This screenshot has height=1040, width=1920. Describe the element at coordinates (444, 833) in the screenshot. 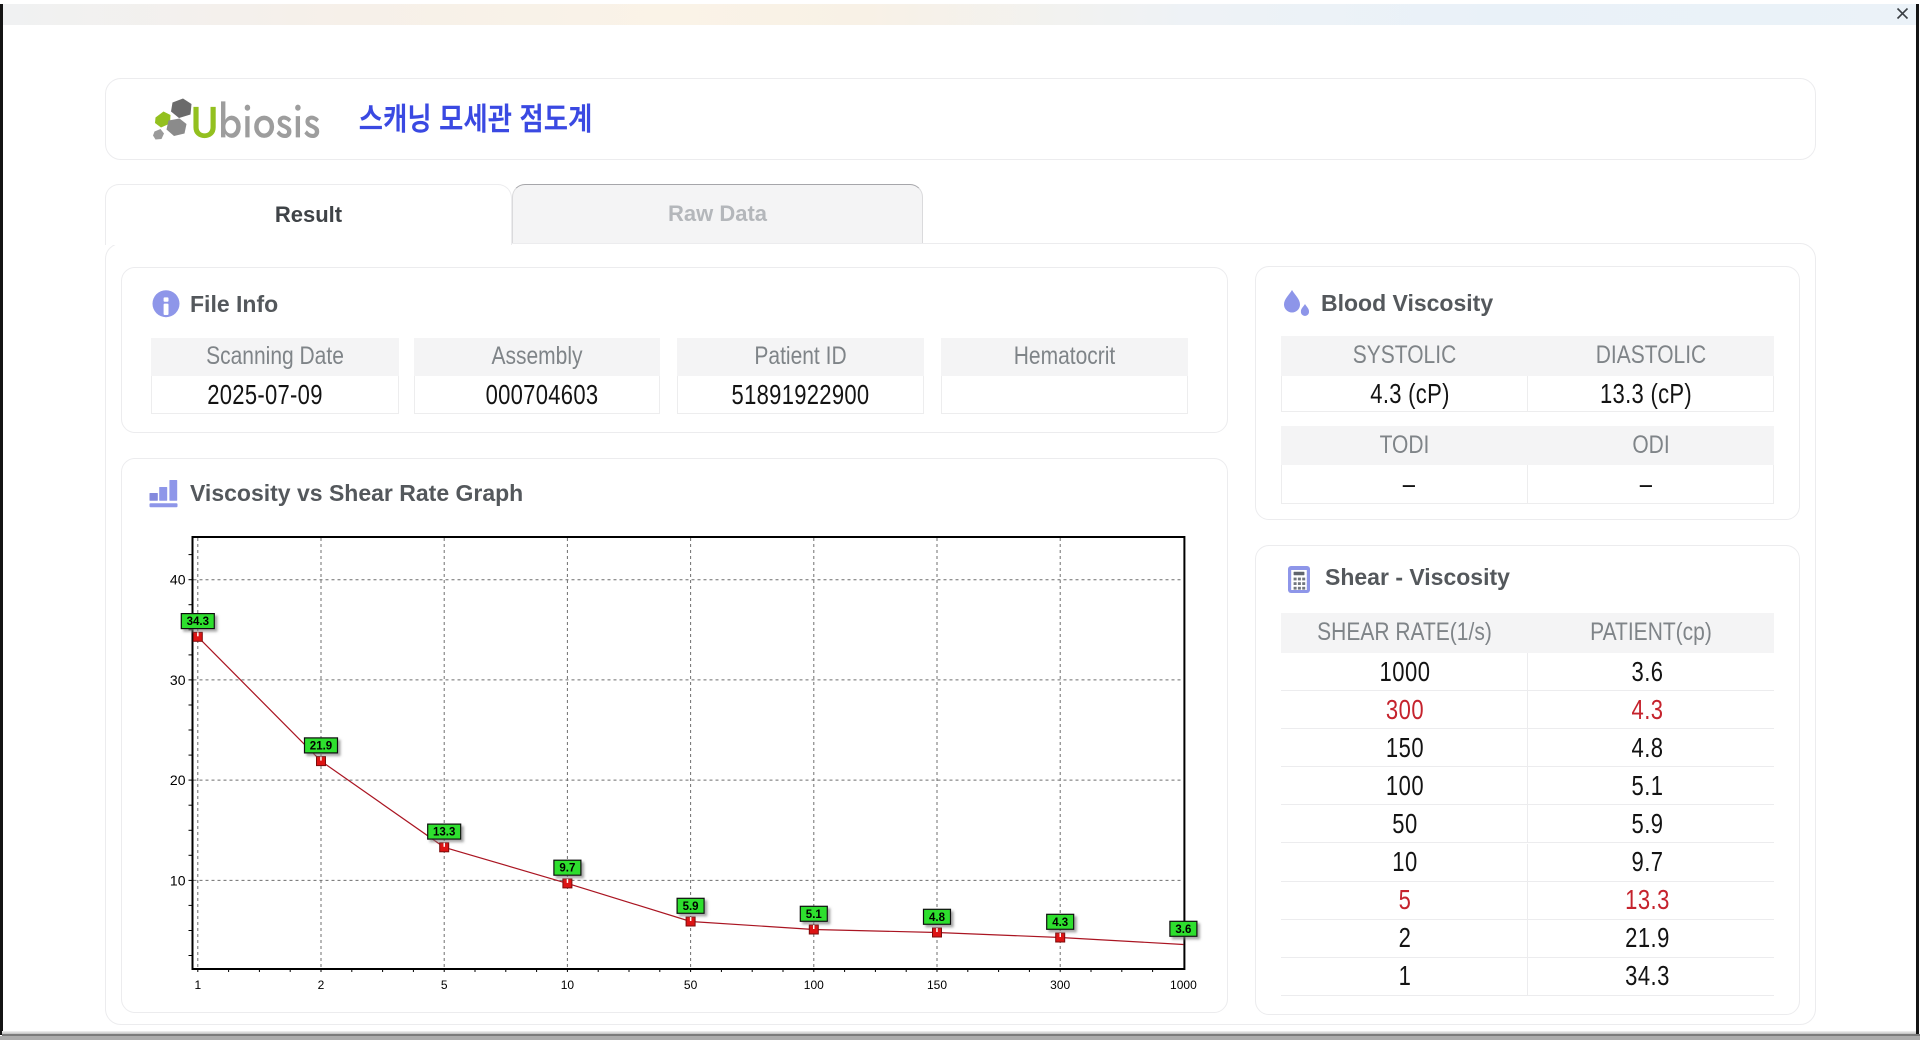

I see `svg-text: 13.3` at that location.